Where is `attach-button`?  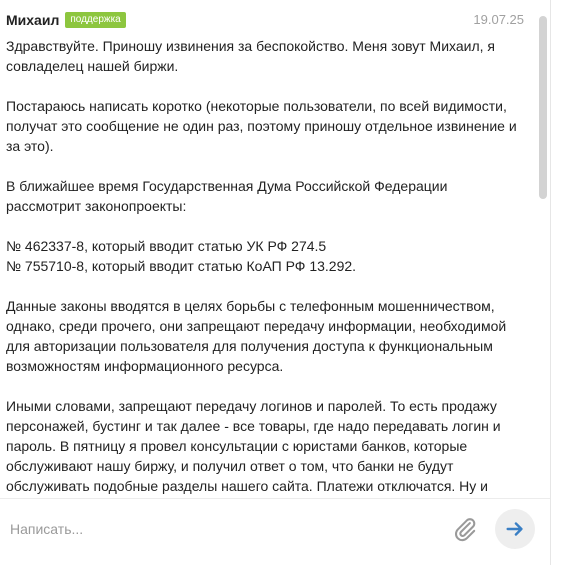
attach-button is located at coordinates (465, 529).